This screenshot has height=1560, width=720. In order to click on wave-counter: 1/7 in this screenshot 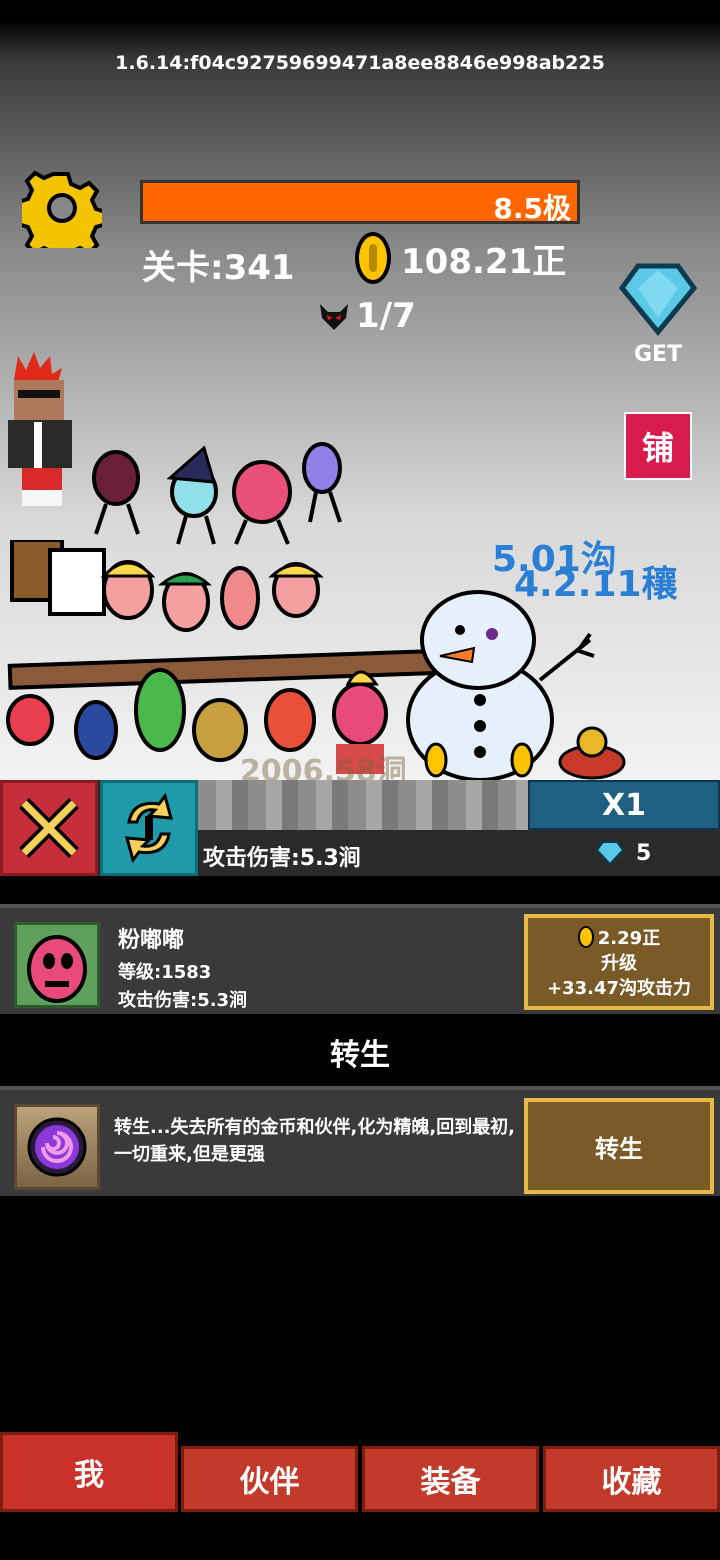, I will do `click(367, 316)`.